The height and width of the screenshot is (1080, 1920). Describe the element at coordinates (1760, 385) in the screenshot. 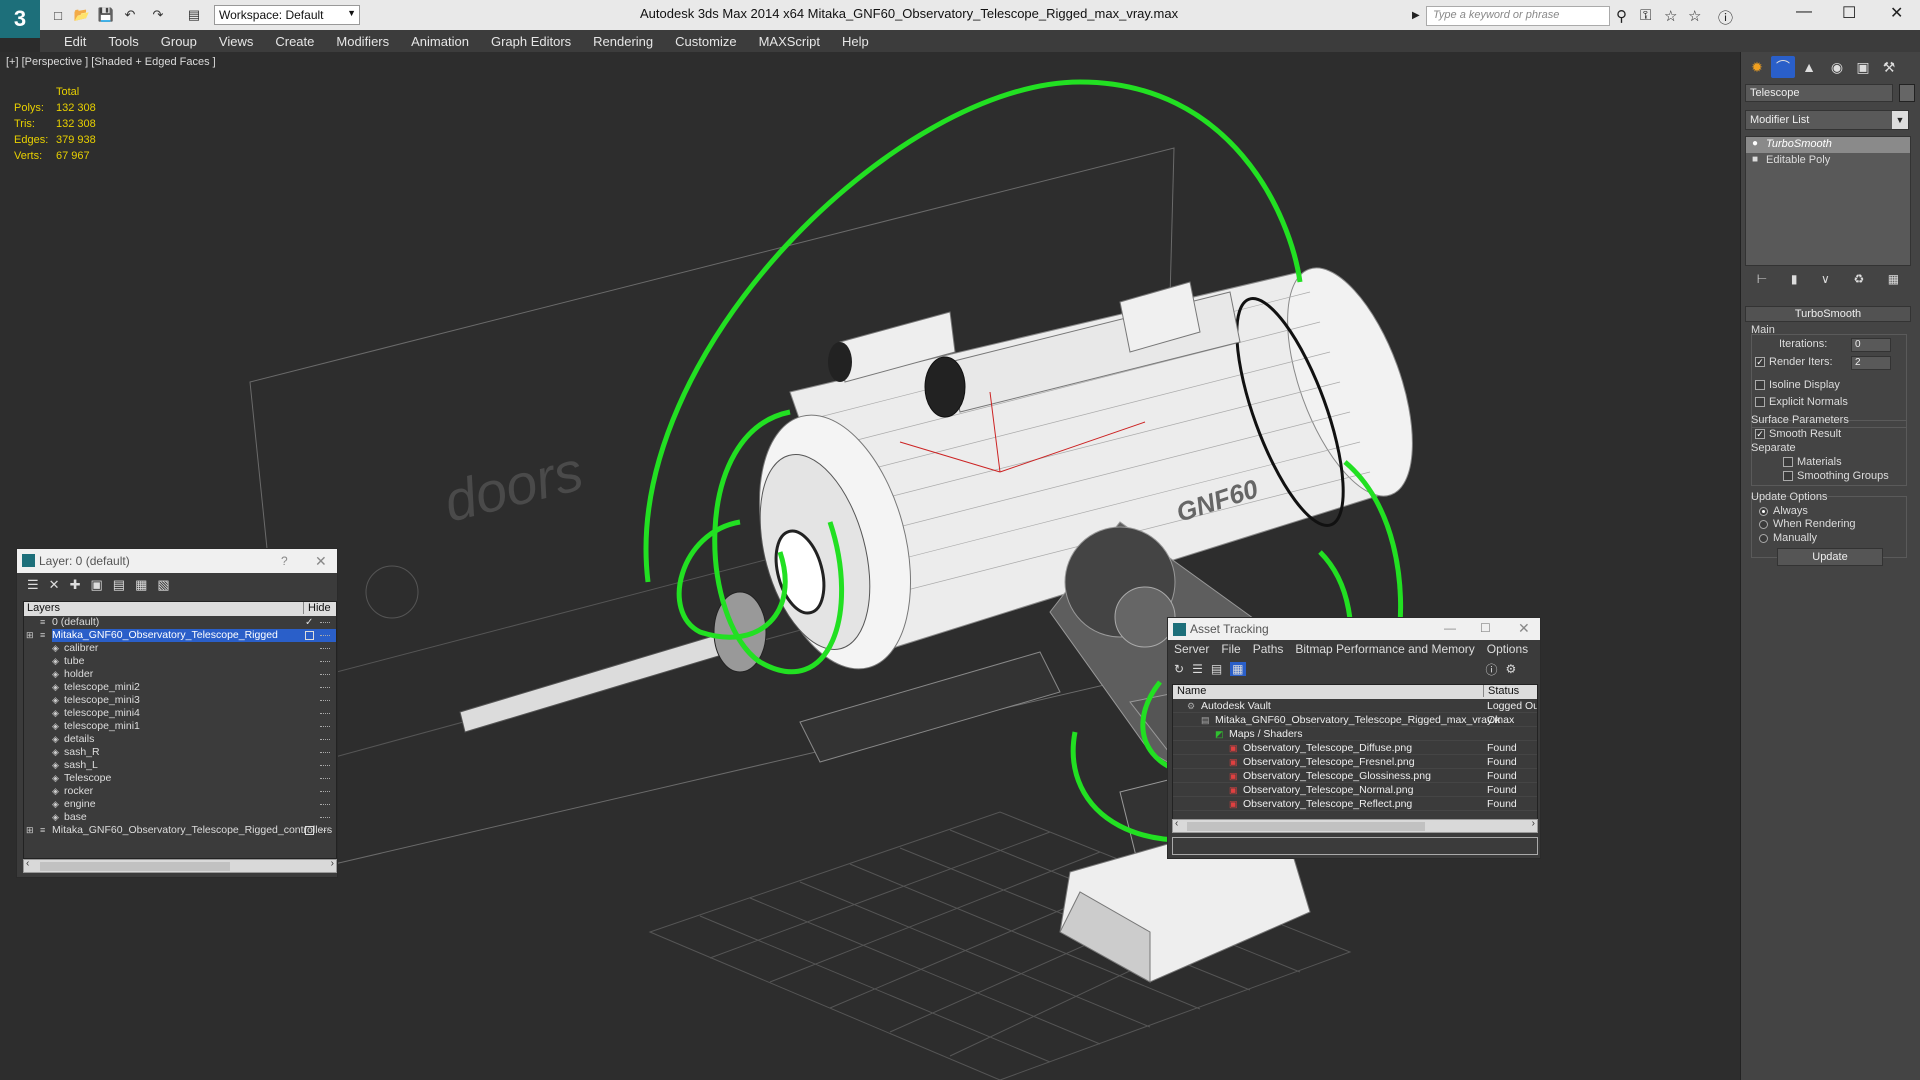

I see `isoline-checkbox` at that location.